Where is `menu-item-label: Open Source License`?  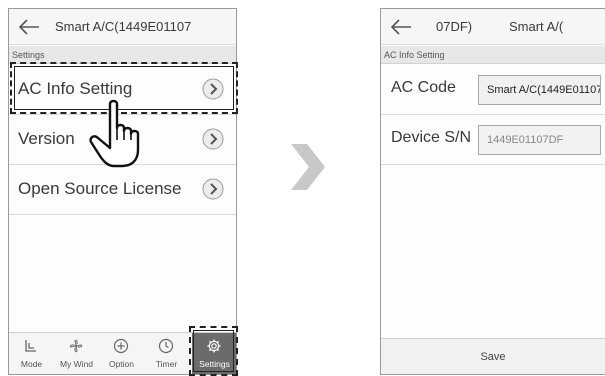
menu-item-label: Open Source License is located at coordinates (100, 188).